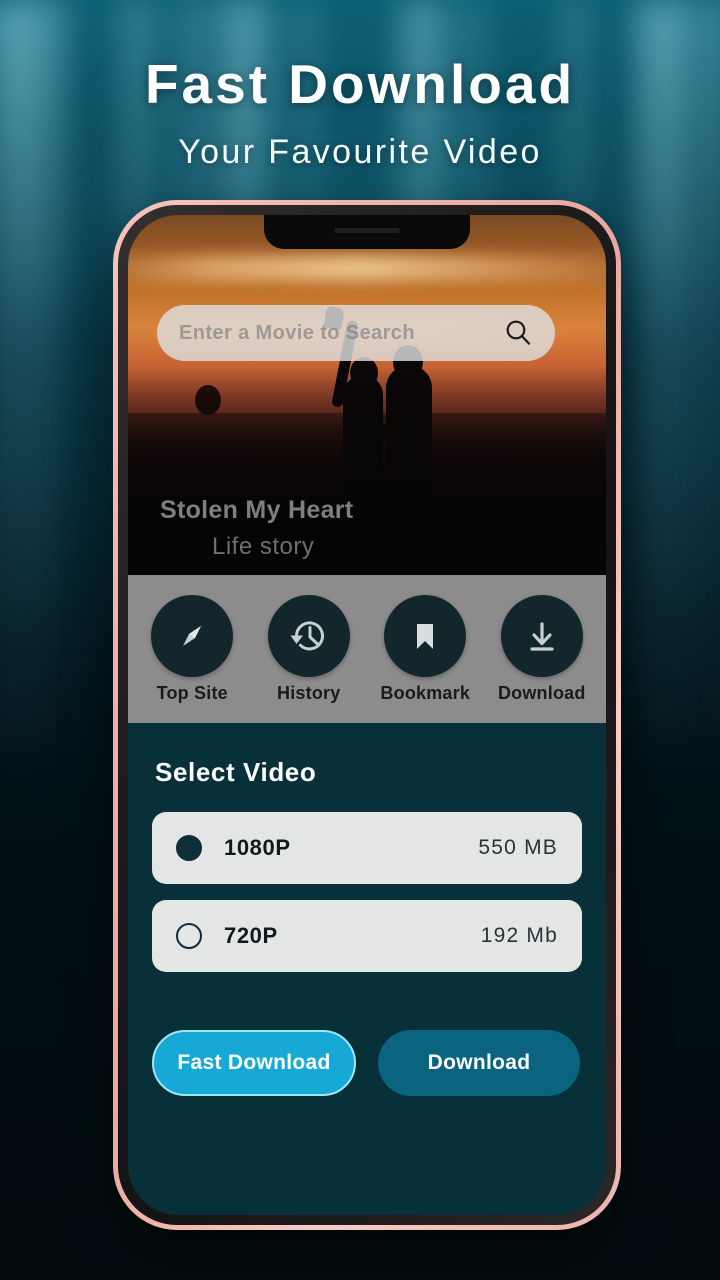 This screenshot has width=720, height=1280. Describe the element at coordinates (236, 772) in the screenshot. I see `select-video-heading: Select Video` at that location.